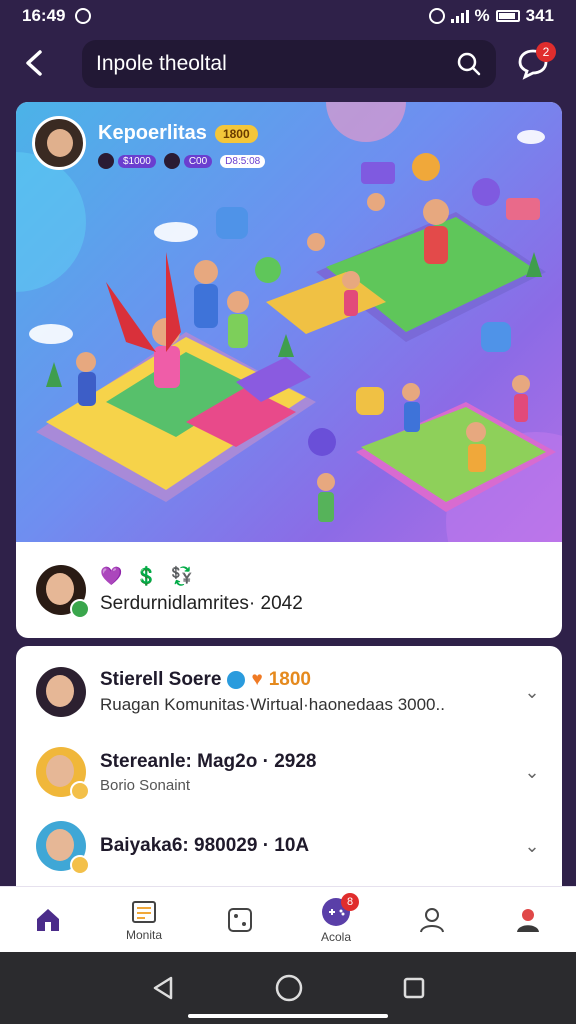  I want to click on status-bar: 16:49 % 341, so click(288, 16).